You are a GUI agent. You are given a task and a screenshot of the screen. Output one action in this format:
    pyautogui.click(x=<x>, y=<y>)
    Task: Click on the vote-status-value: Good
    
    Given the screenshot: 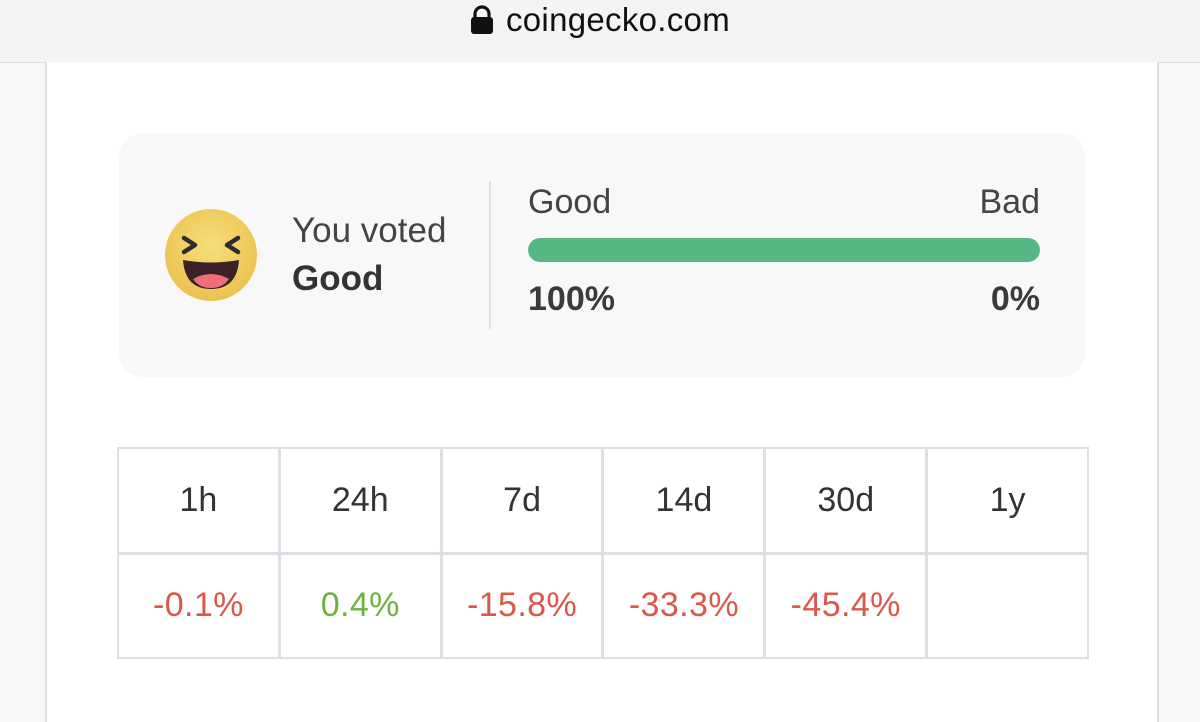 What is the action you would take?
    pyautogui.click(x=338, y=278)
    